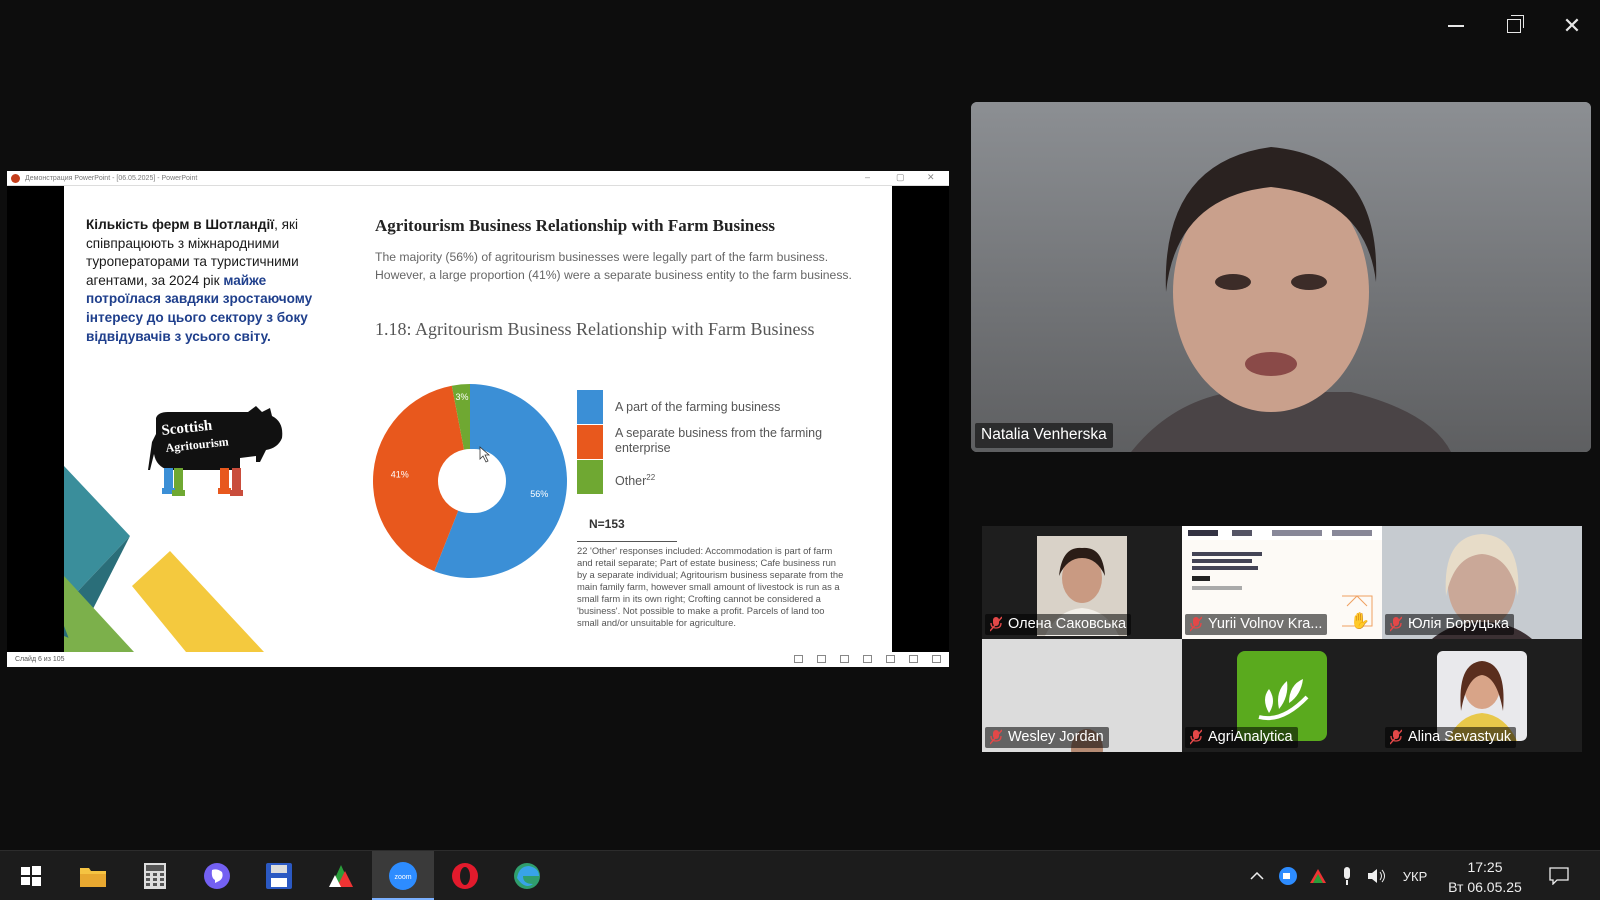  What do you see at coordinates (1456, 26) in the screenshot?
I see `minimize-button` at bounding box center [1456, 26].